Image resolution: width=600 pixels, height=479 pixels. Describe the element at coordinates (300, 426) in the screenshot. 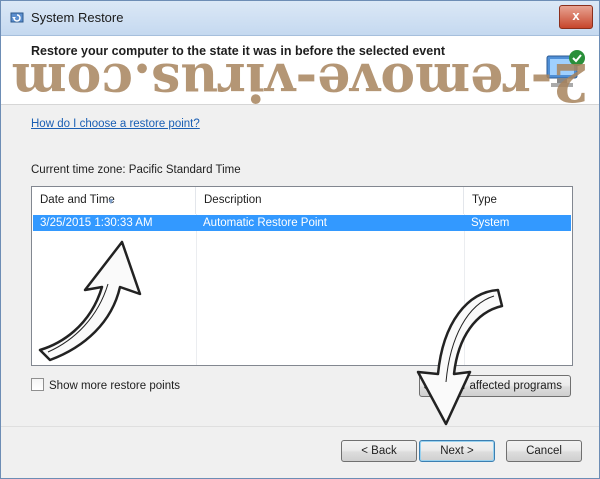

I see `footer-divider` at that location.